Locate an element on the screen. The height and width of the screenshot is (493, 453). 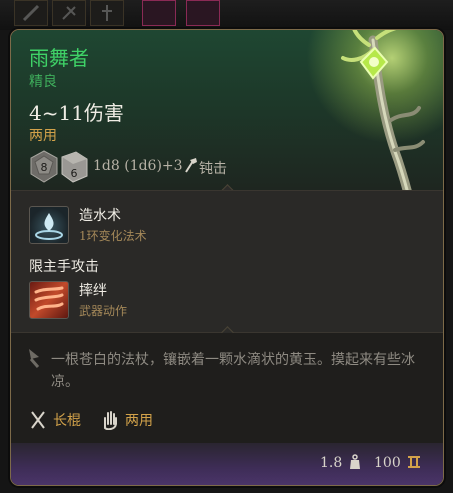
topple-icon is located at coordinates (49, 300).